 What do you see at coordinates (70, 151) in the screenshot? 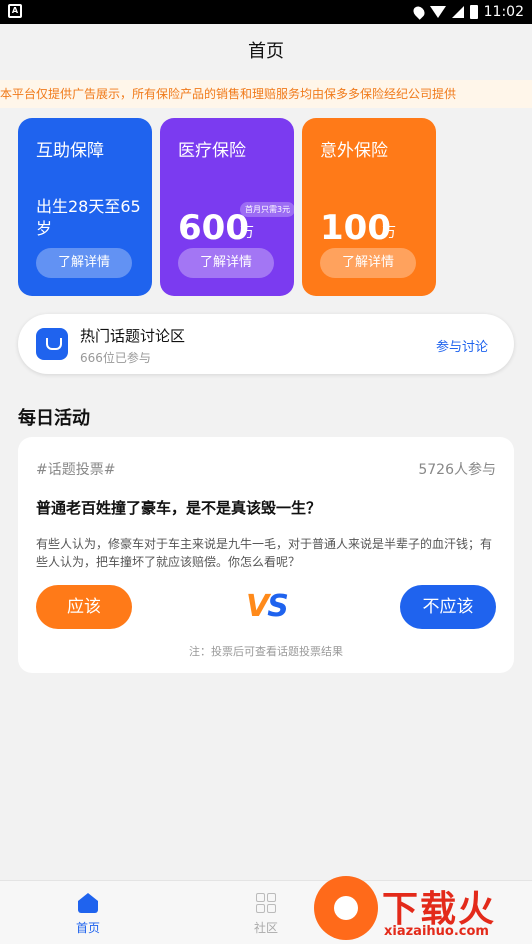
I see `card-title: 互助保障` at bounding box center [70, 151].